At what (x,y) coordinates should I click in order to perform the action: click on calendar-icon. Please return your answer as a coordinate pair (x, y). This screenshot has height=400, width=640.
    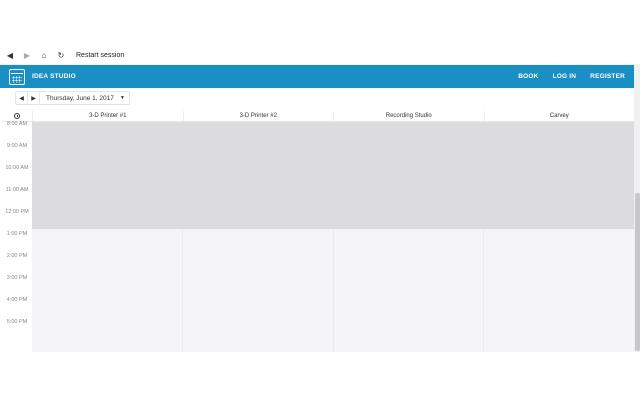
    Looking at the image, I should click on (17, 76).